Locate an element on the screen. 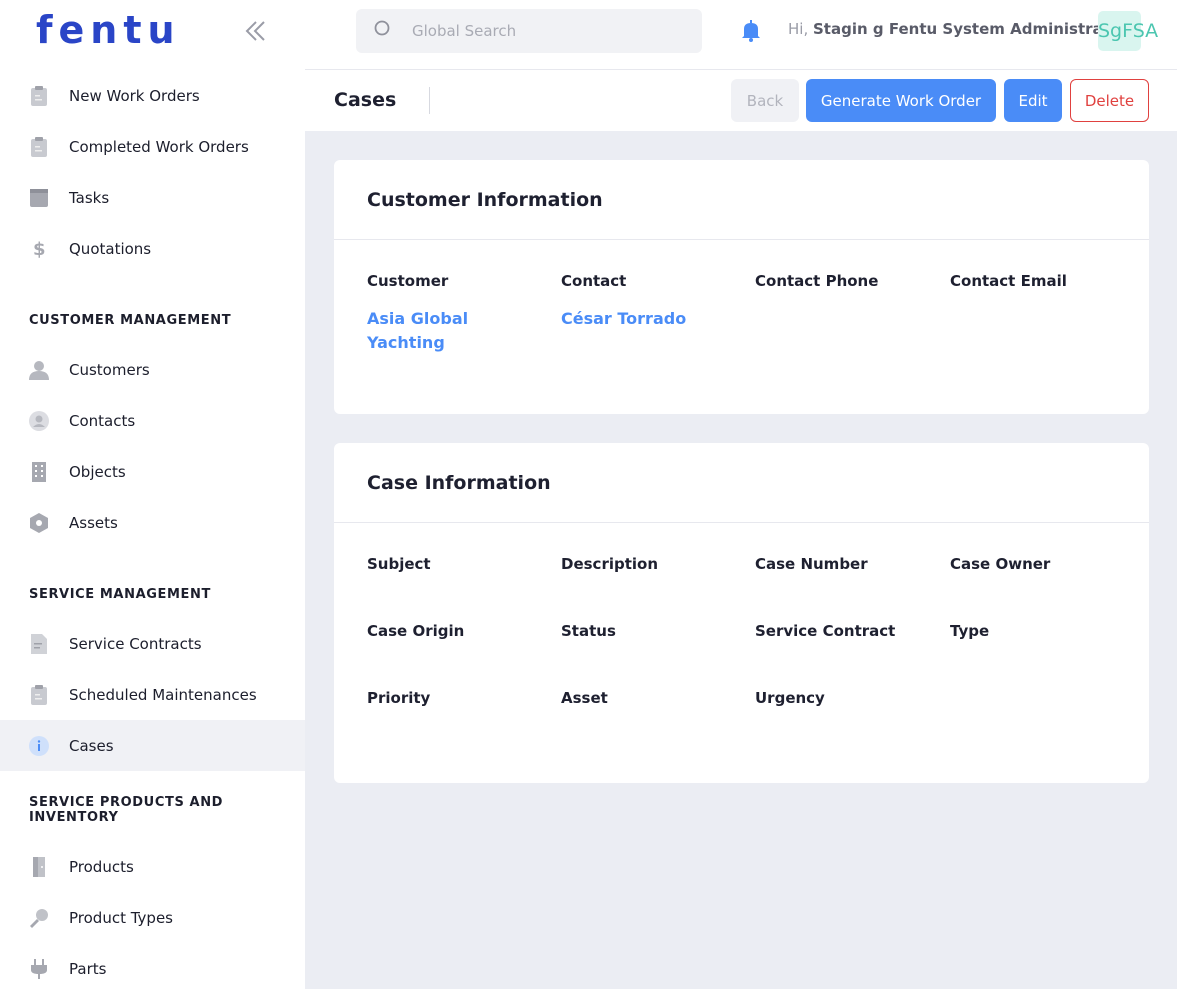 The width and height of the screenshot is (1177, 989). contact-field: Contact César Torrado is located at coordinates (651, 301).